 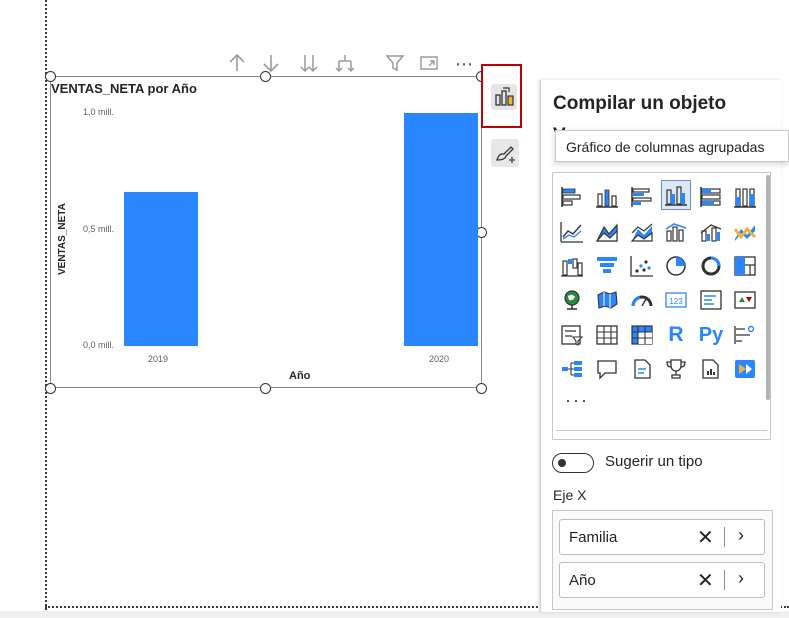 What do you see at coordinates (98, 229) in the screenshot?
I see `y-tick-label: 0,5 mill.` at bounding box center [98, 229].